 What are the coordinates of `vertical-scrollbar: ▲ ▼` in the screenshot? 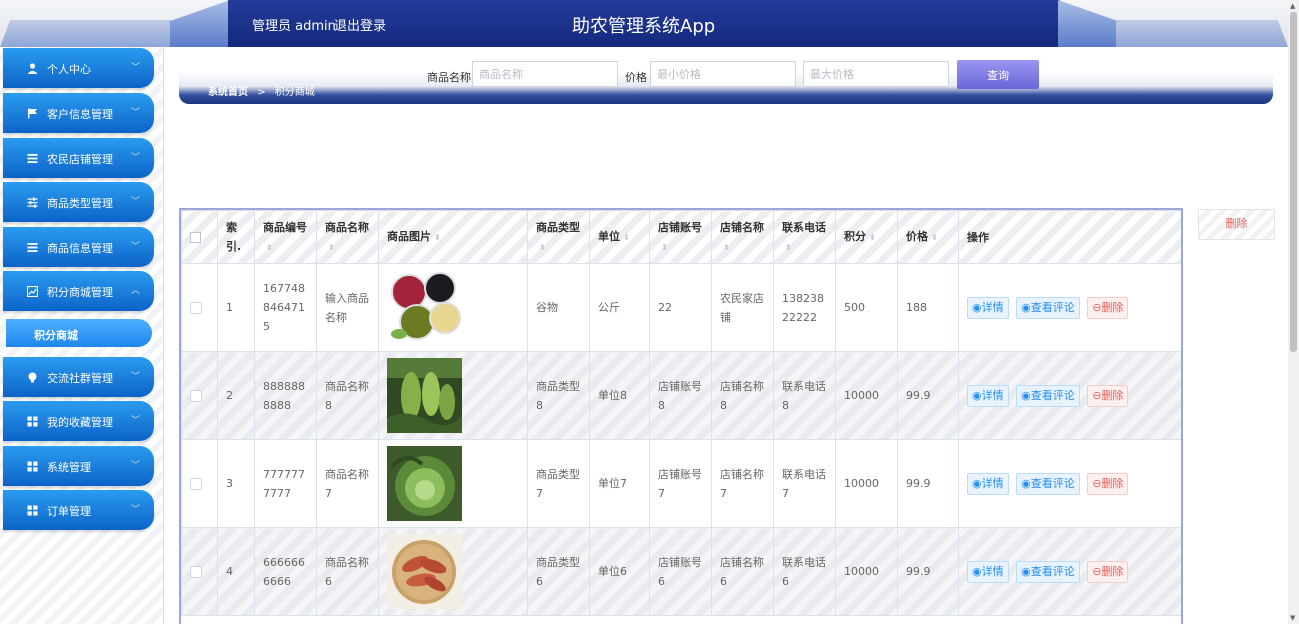 It's located at (1293, 312).